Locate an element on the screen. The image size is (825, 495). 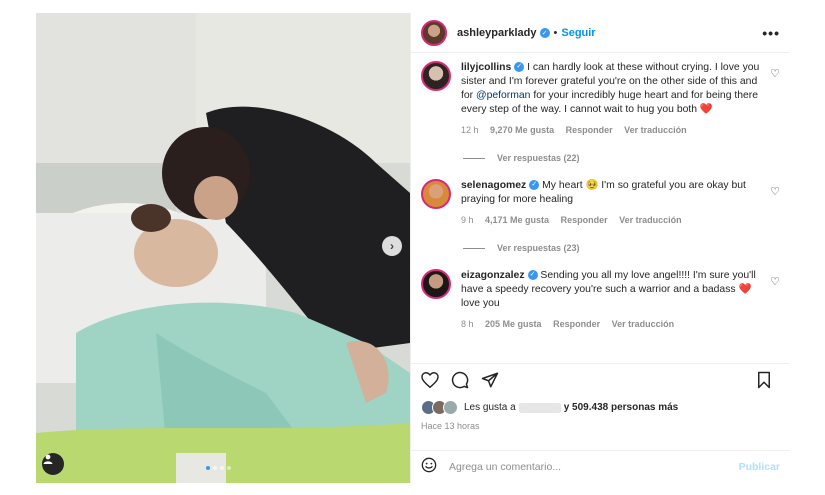
comment-icon is located at coordinates (460, 382).